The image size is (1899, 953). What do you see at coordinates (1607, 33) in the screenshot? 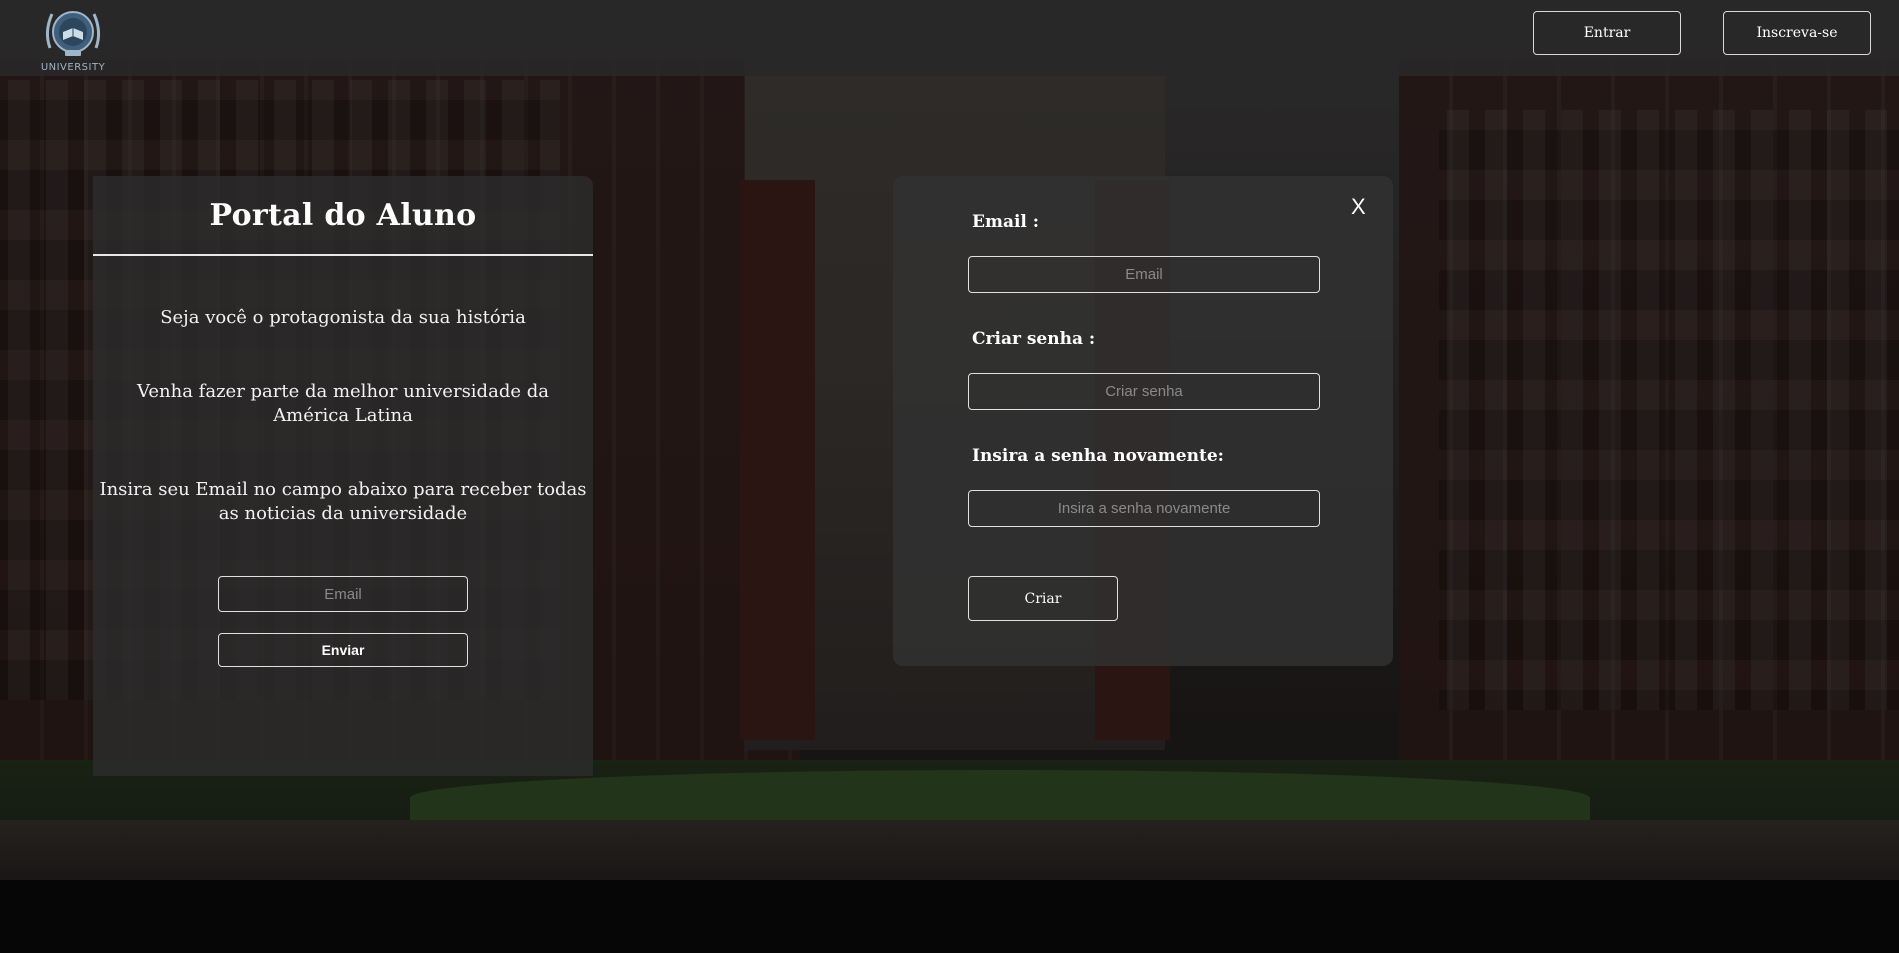
I see `login-button: Entrar` at bounding box center [1607, 33].